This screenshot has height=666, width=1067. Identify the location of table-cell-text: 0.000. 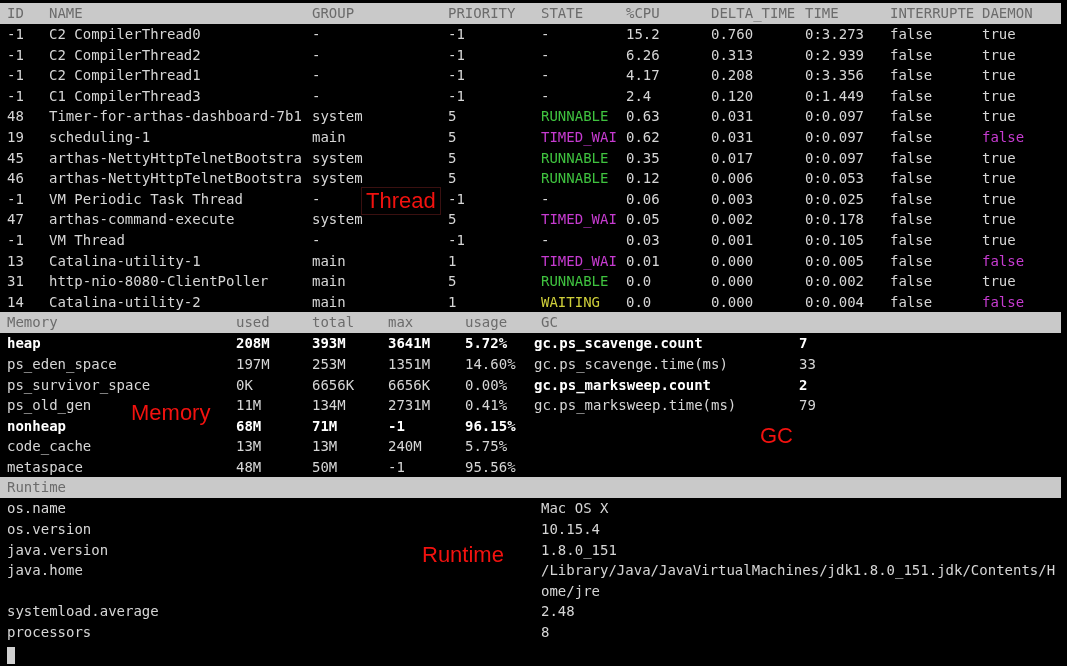
(732, 282).